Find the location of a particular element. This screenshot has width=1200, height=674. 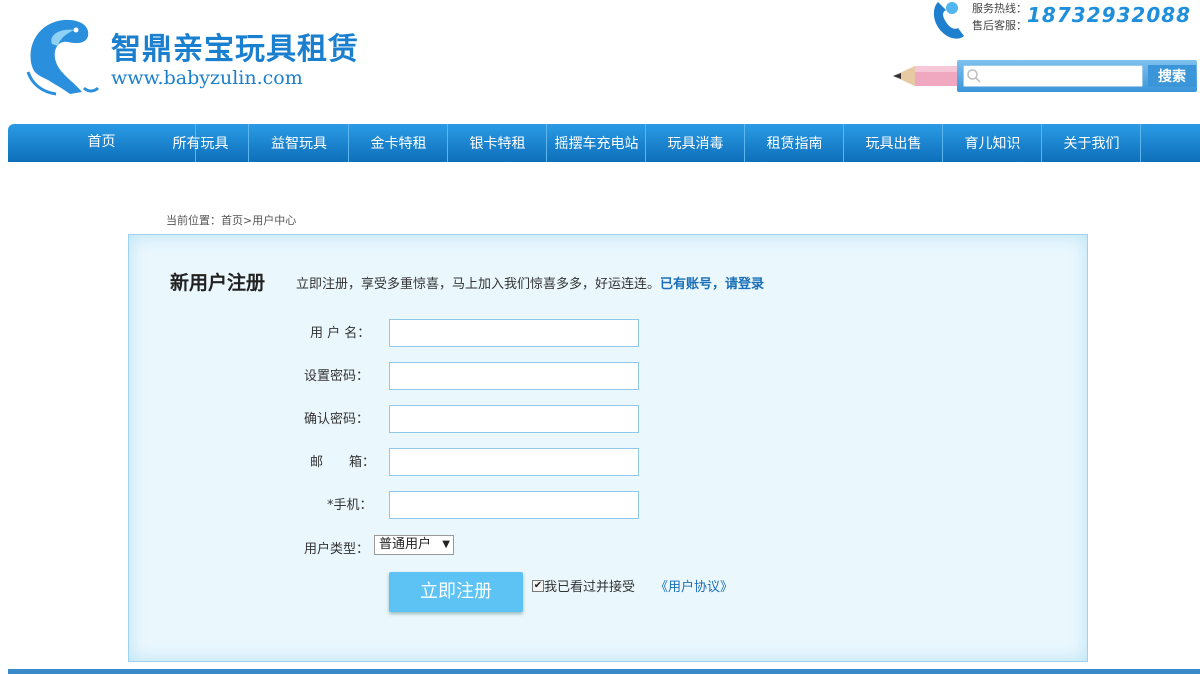

username-input is located at coordinates (514, 333).